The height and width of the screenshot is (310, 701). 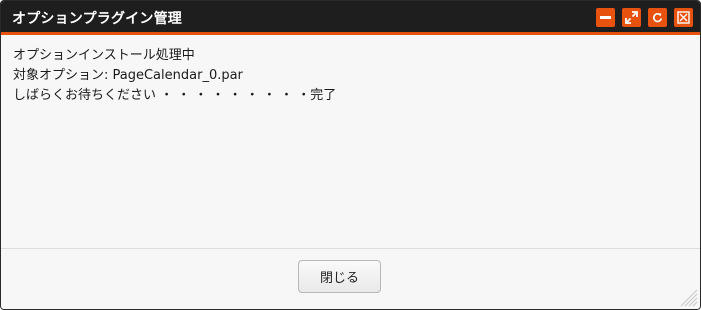 What do you see at coordinates (128, 75) in the screenshot?
I see `status-line-target: 対象オプション: PageCalendar_0.par` at bounding box center [128, 75].